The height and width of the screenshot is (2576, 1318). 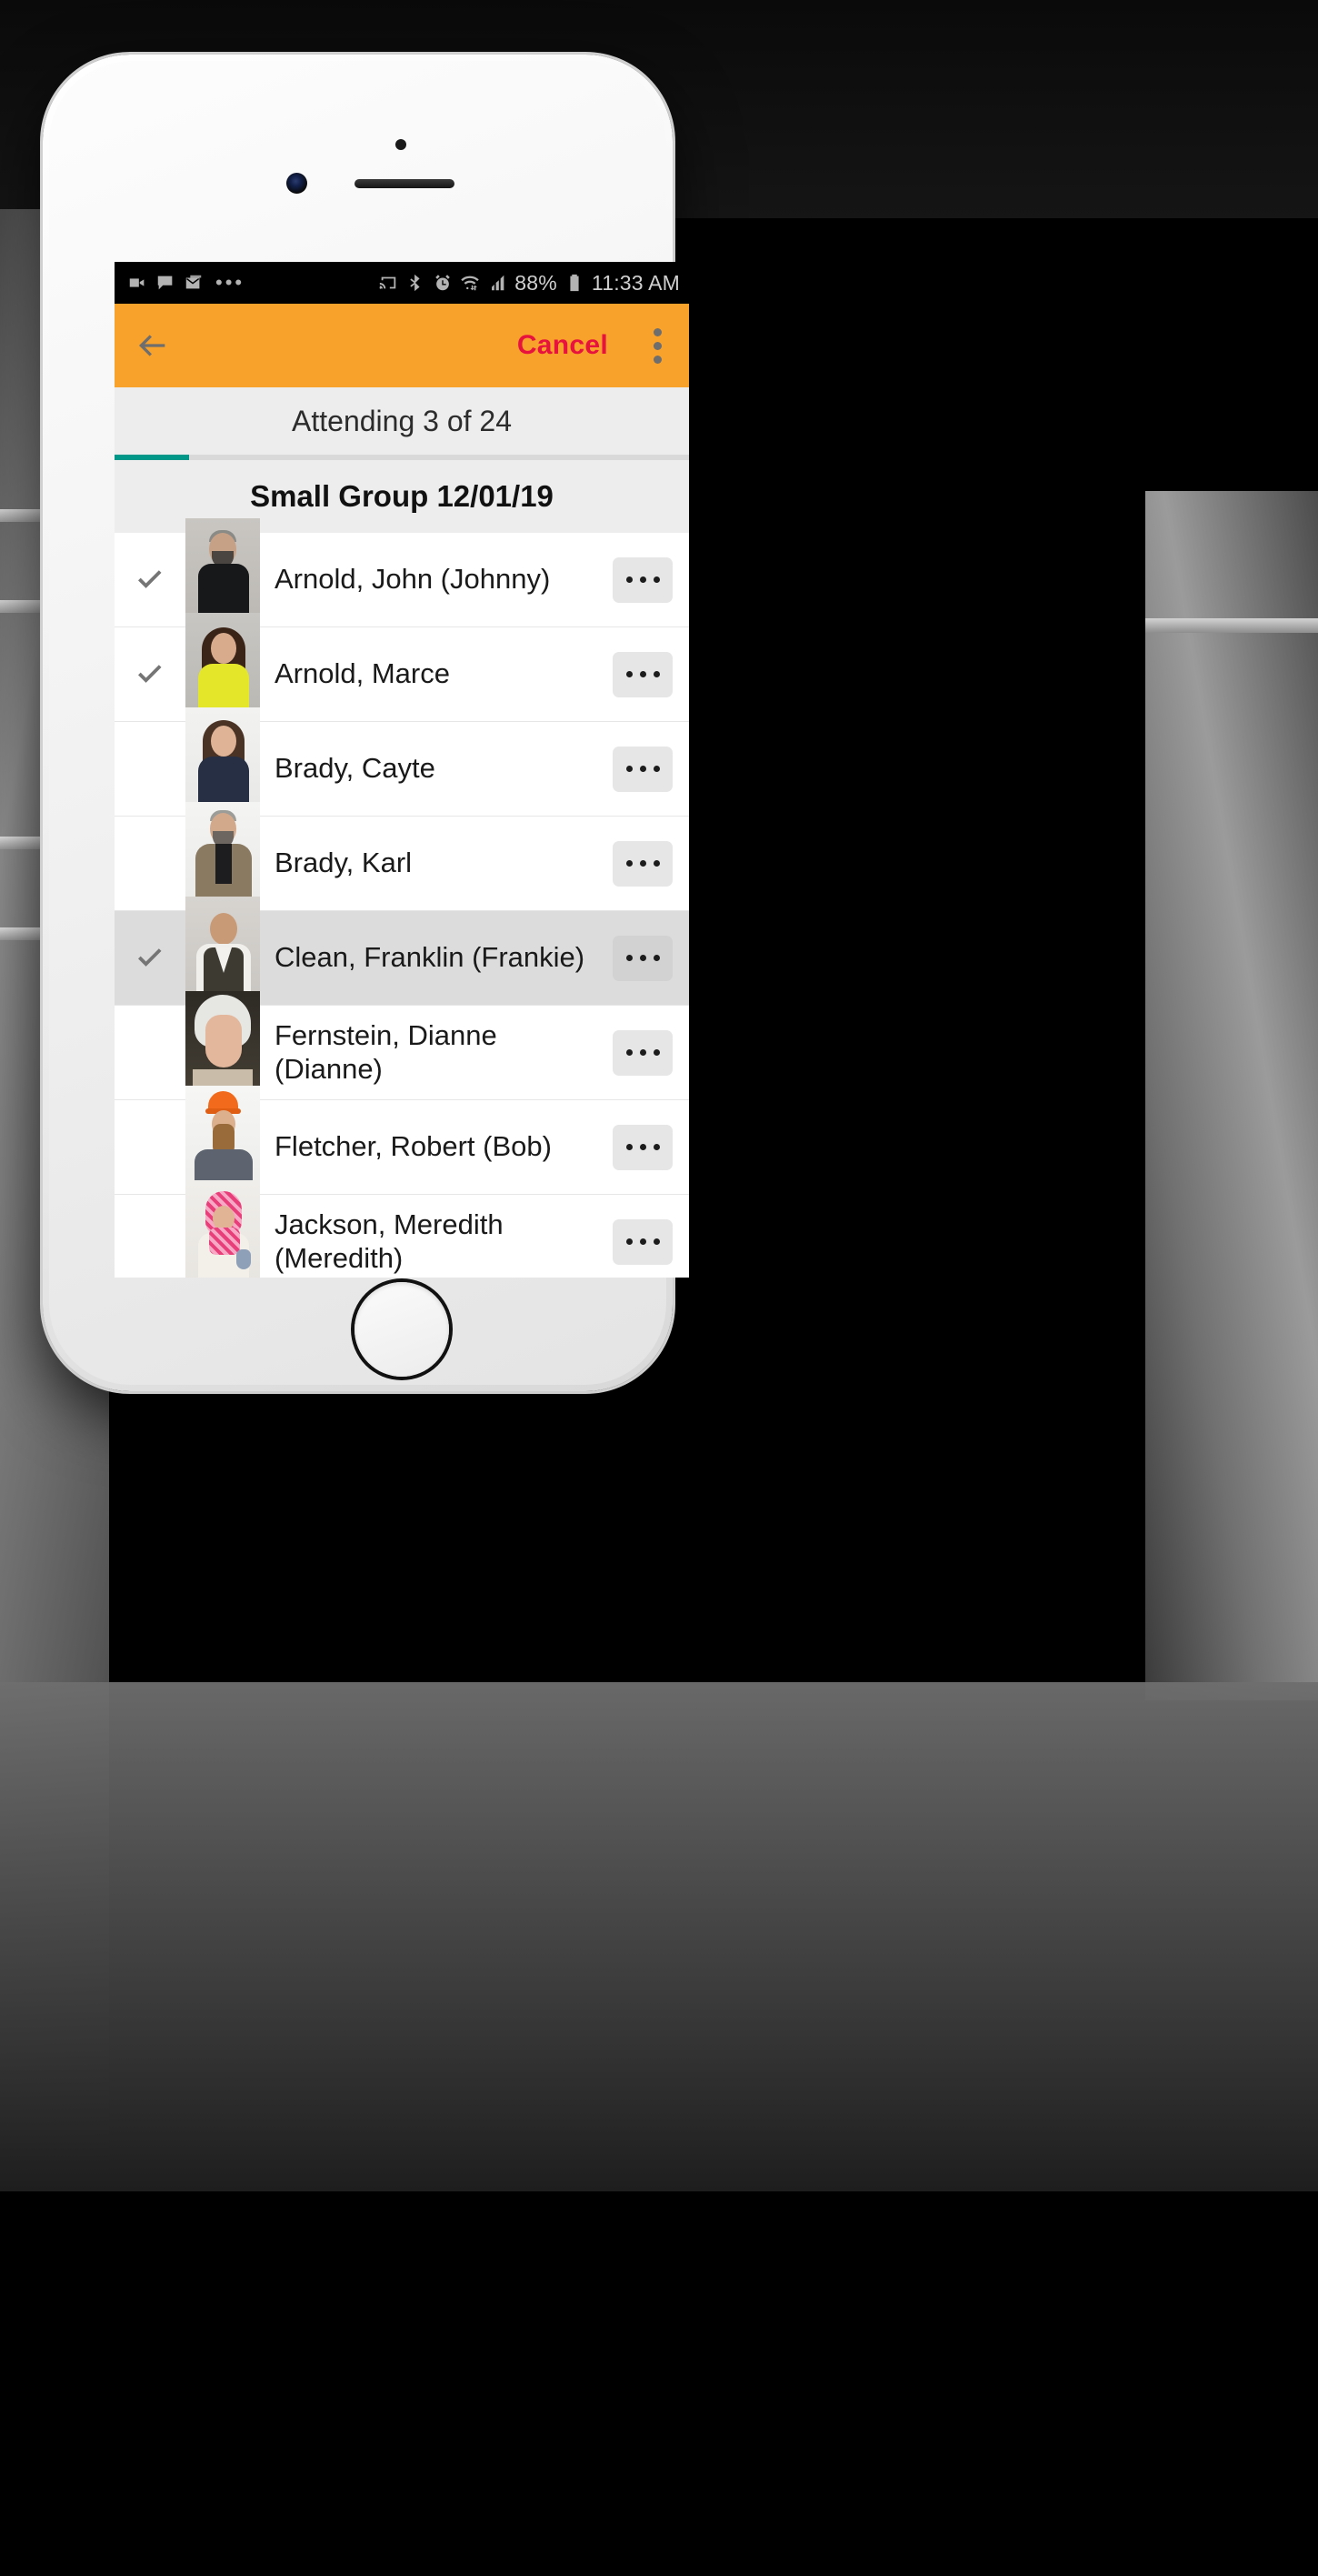 I want to click on chat-bubble-icon, so click(x=165, y=283).